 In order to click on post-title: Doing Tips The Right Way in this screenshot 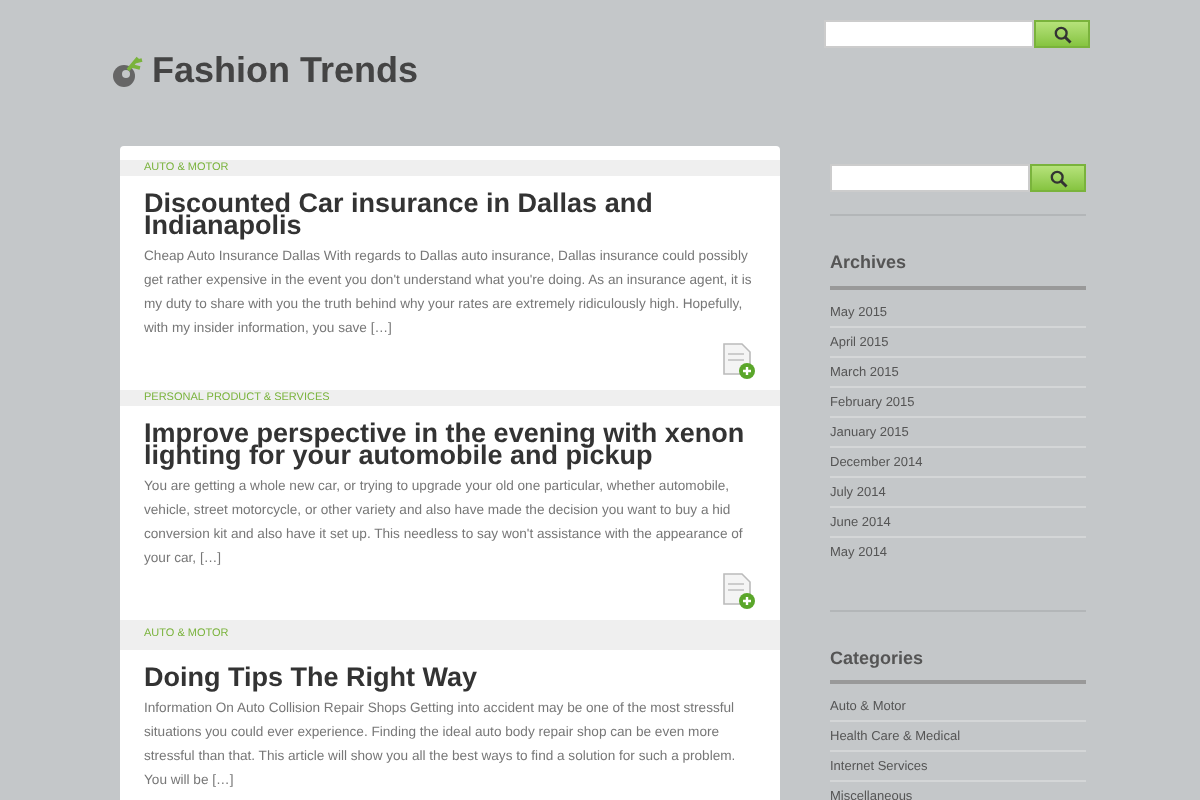, I will do `click(450, 677)`.